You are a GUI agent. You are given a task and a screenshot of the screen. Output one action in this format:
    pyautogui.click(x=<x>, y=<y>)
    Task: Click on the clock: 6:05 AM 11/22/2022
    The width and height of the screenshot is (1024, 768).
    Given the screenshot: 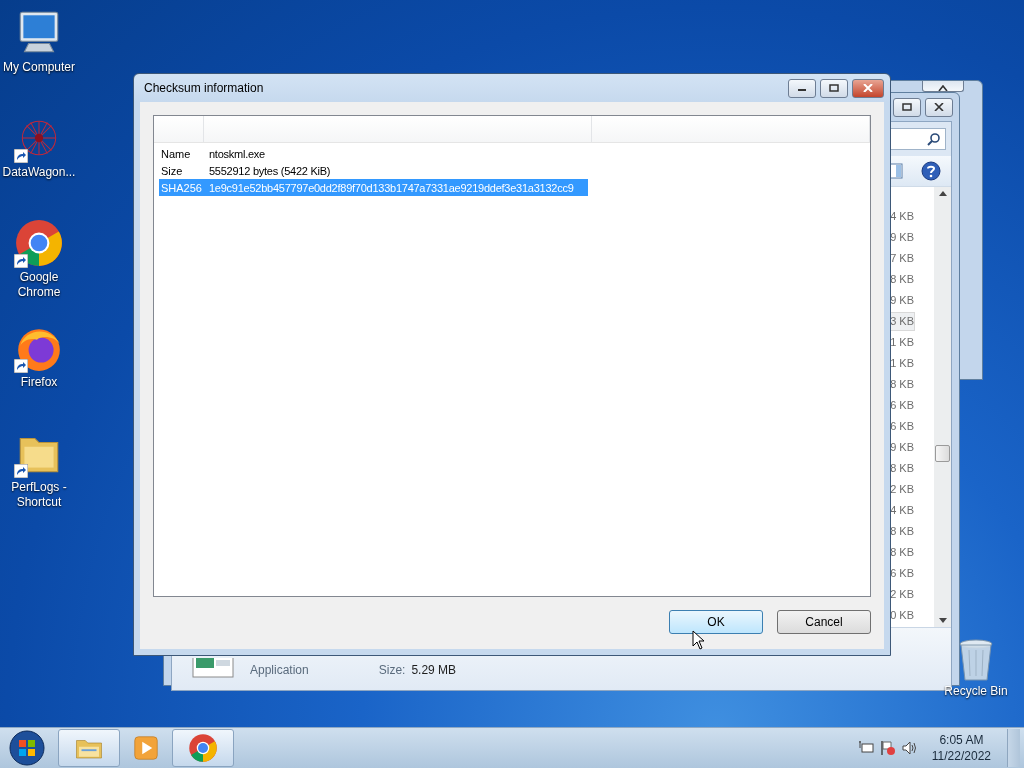 What is the action you would take?
    pyautogui.click(x=961, y=748)
    